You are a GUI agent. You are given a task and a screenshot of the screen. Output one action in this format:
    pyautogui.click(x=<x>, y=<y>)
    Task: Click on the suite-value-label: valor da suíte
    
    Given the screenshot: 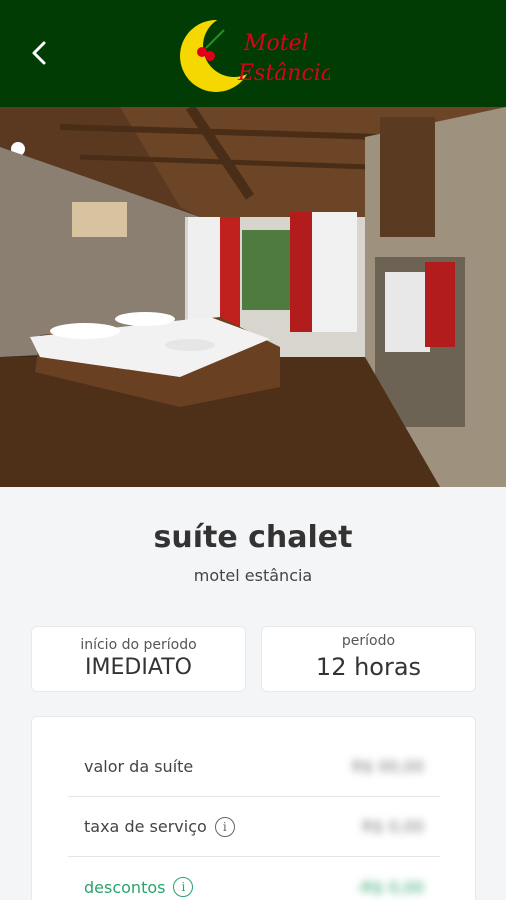 What is the action you would take?
    pyautogui.click(x=139, y=766)
    